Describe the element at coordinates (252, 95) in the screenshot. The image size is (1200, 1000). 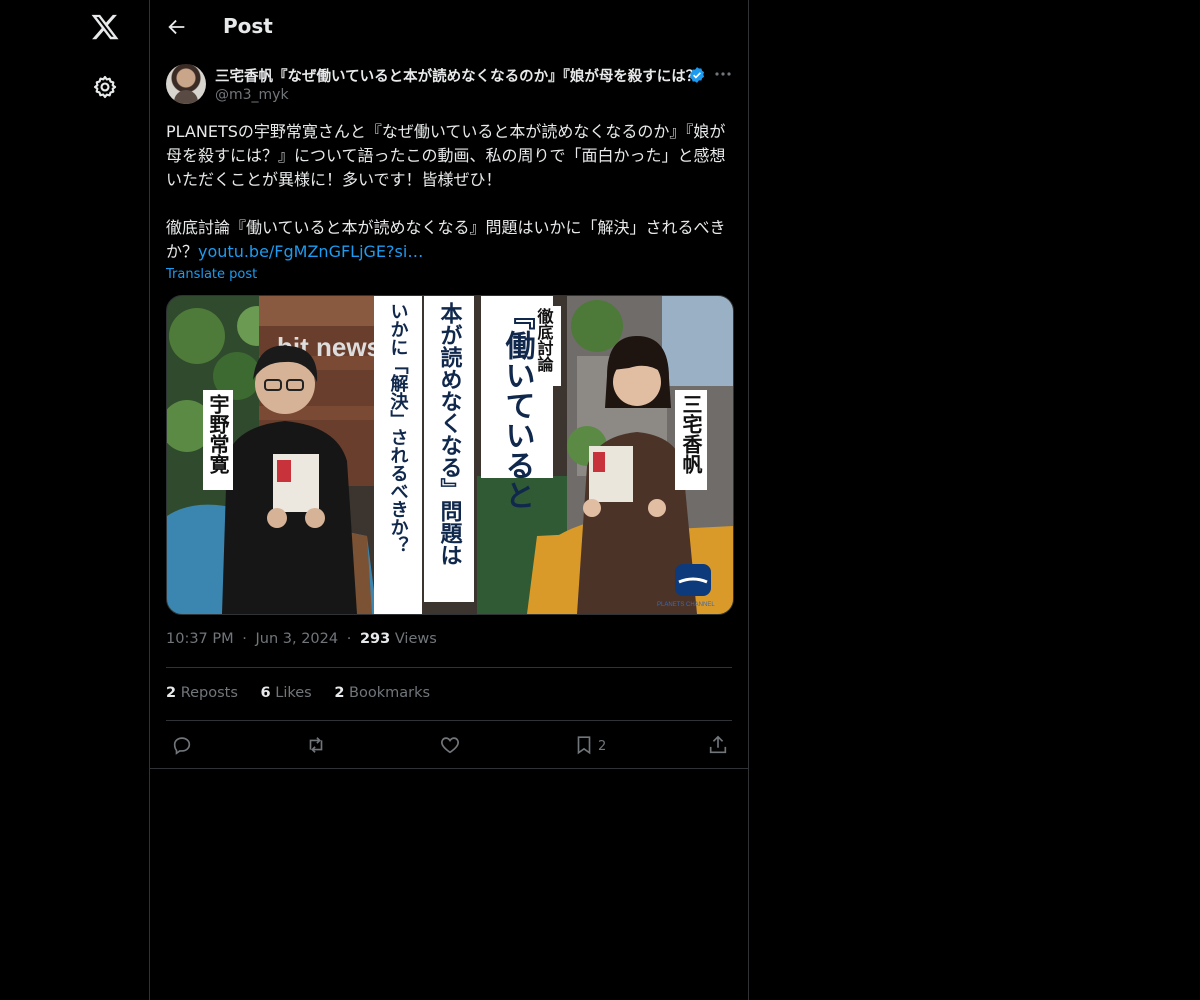
I see `author-handle: @m3_myk` at that location.